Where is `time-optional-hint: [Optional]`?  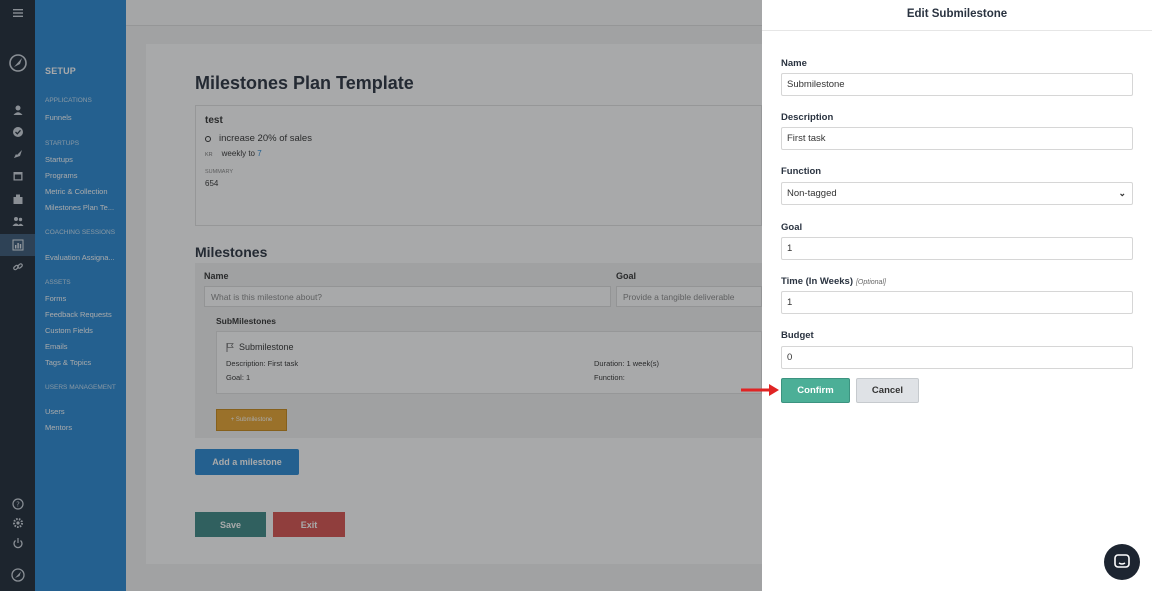 time-optional-hint: [Optional] is located at coordinates (870, 282).